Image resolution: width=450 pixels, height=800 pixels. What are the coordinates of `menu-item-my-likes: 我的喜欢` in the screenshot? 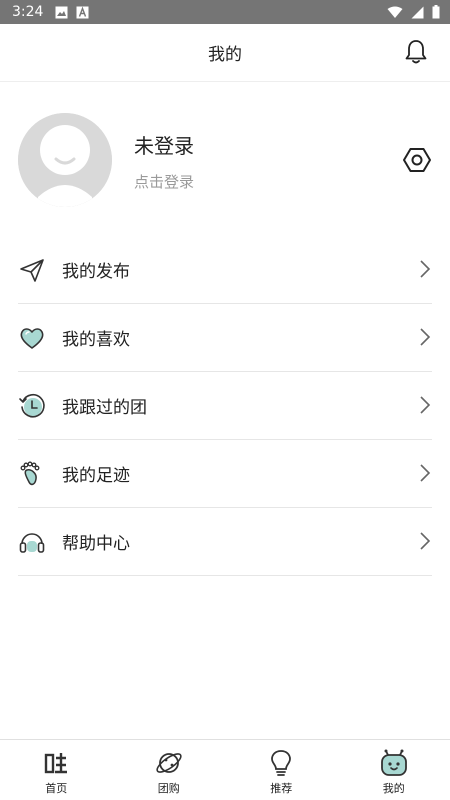 It's located at (225, 338).